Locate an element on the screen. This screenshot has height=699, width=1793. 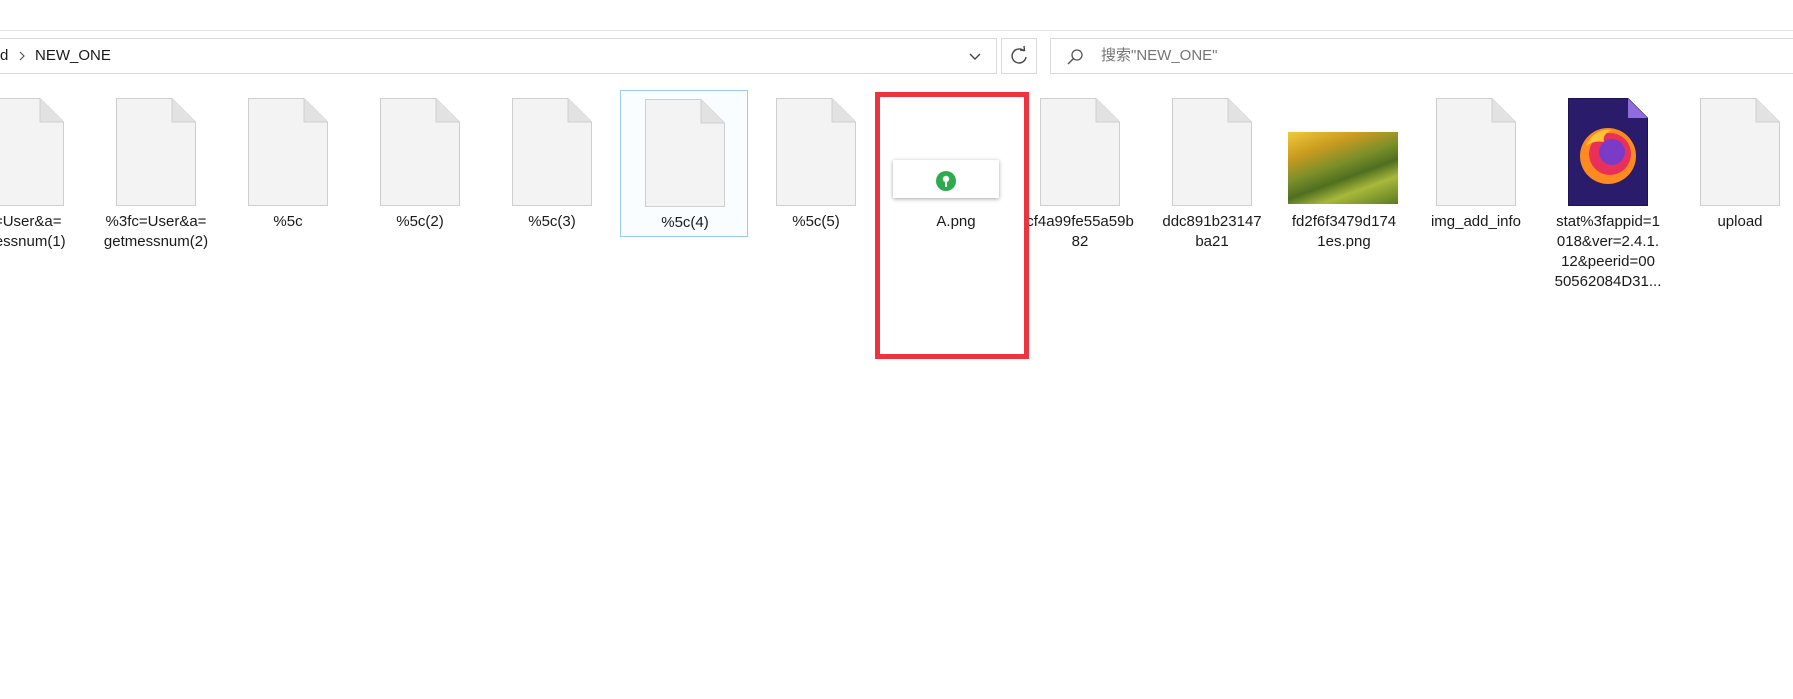
refresh-icon is located at coordinates (1019, 54).